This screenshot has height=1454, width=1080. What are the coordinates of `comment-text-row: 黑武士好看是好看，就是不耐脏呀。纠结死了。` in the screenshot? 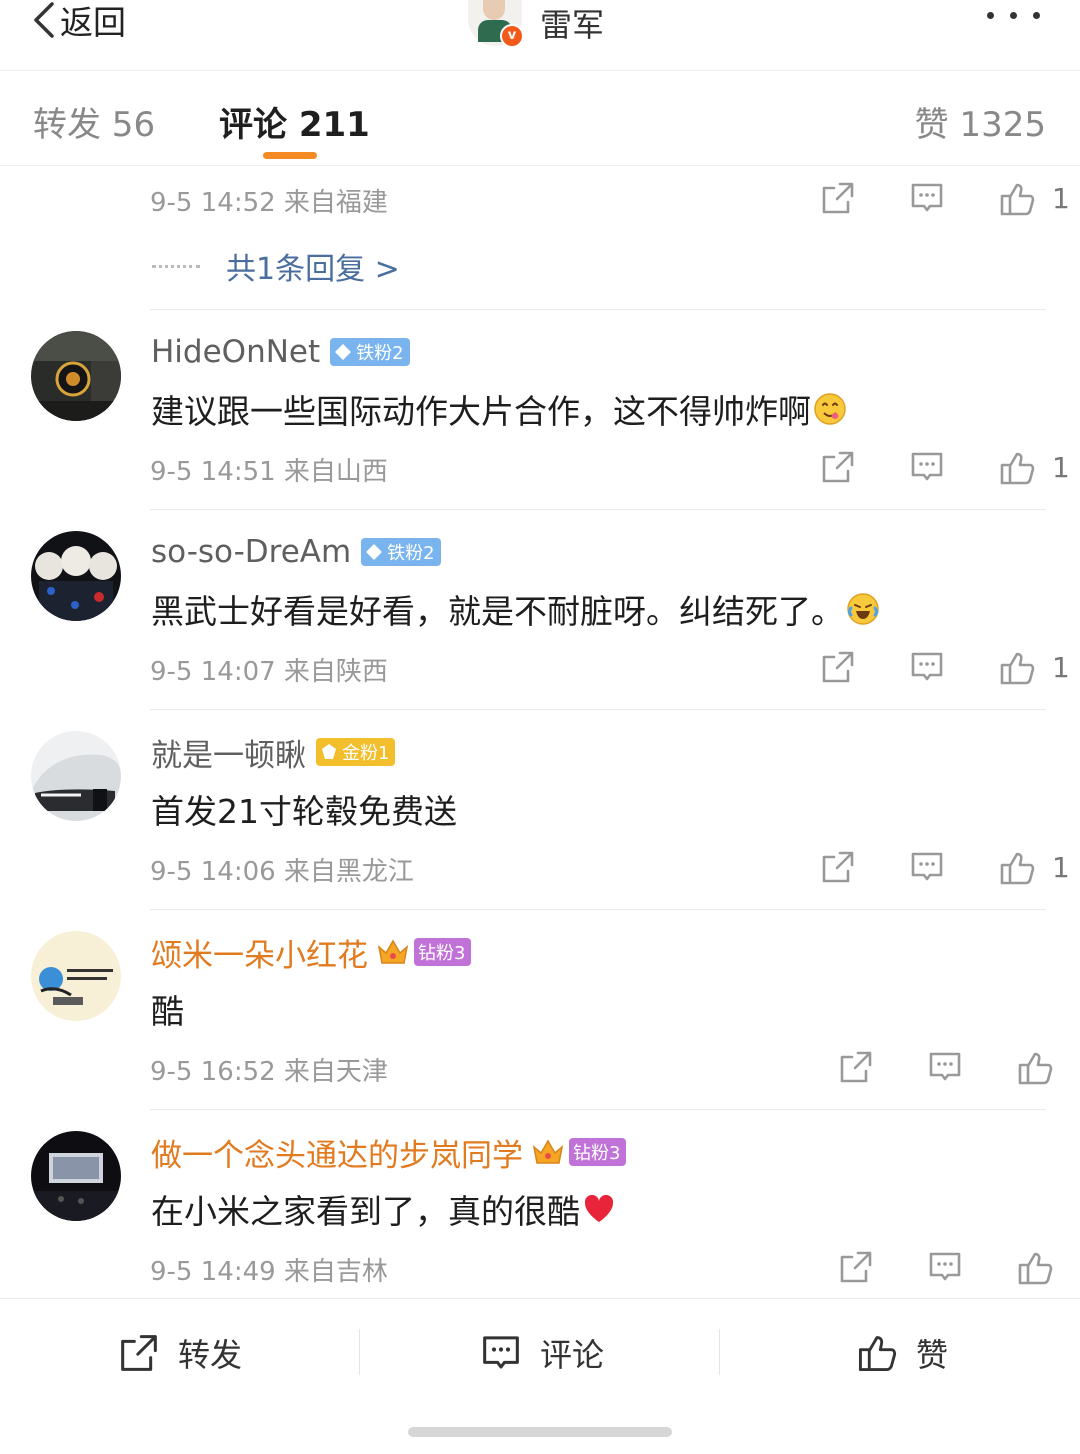 It's located at (515, 609).